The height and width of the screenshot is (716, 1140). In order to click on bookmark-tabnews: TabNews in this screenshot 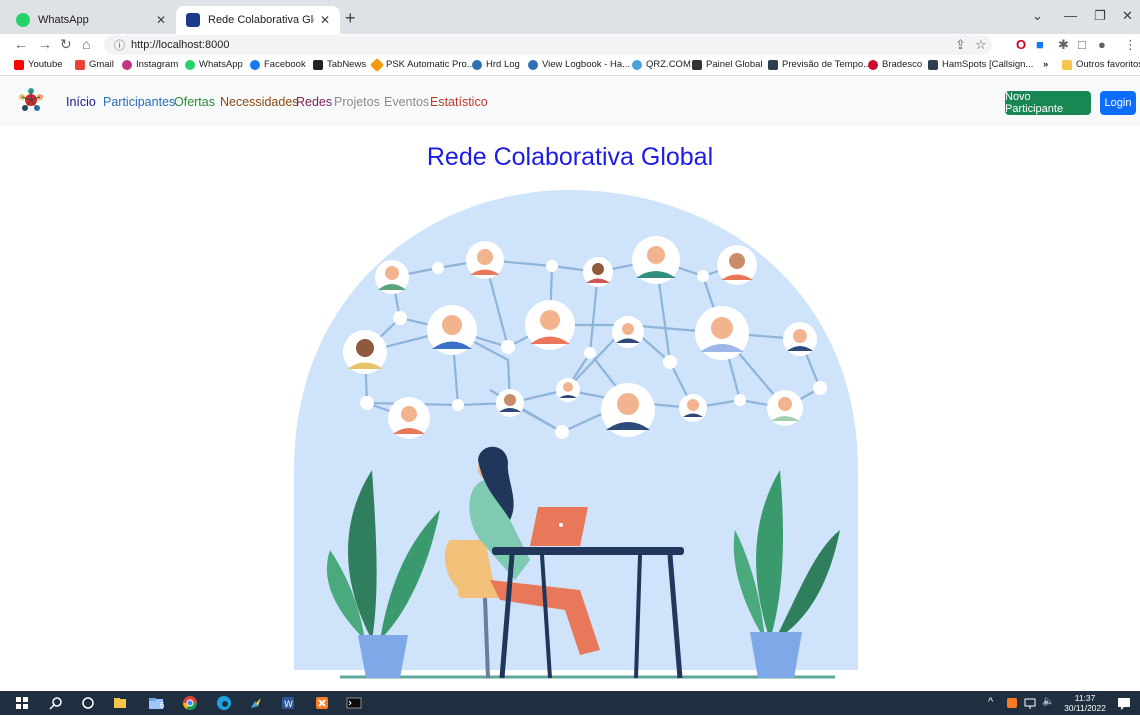, I will do `click(339, 64)`.